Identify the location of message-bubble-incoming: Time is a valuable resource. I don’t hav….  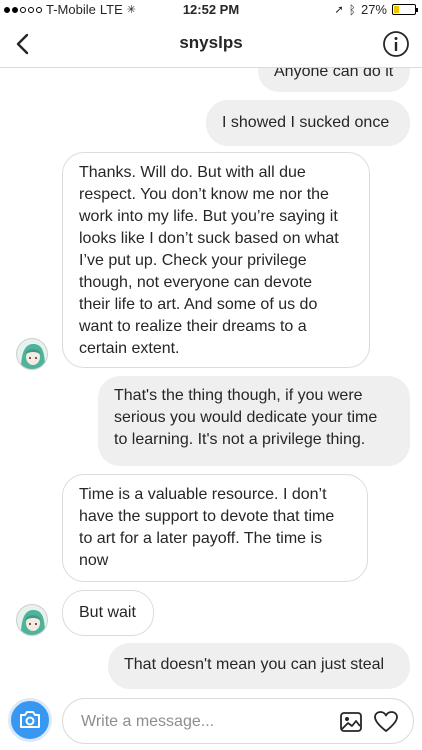
(215, 528).